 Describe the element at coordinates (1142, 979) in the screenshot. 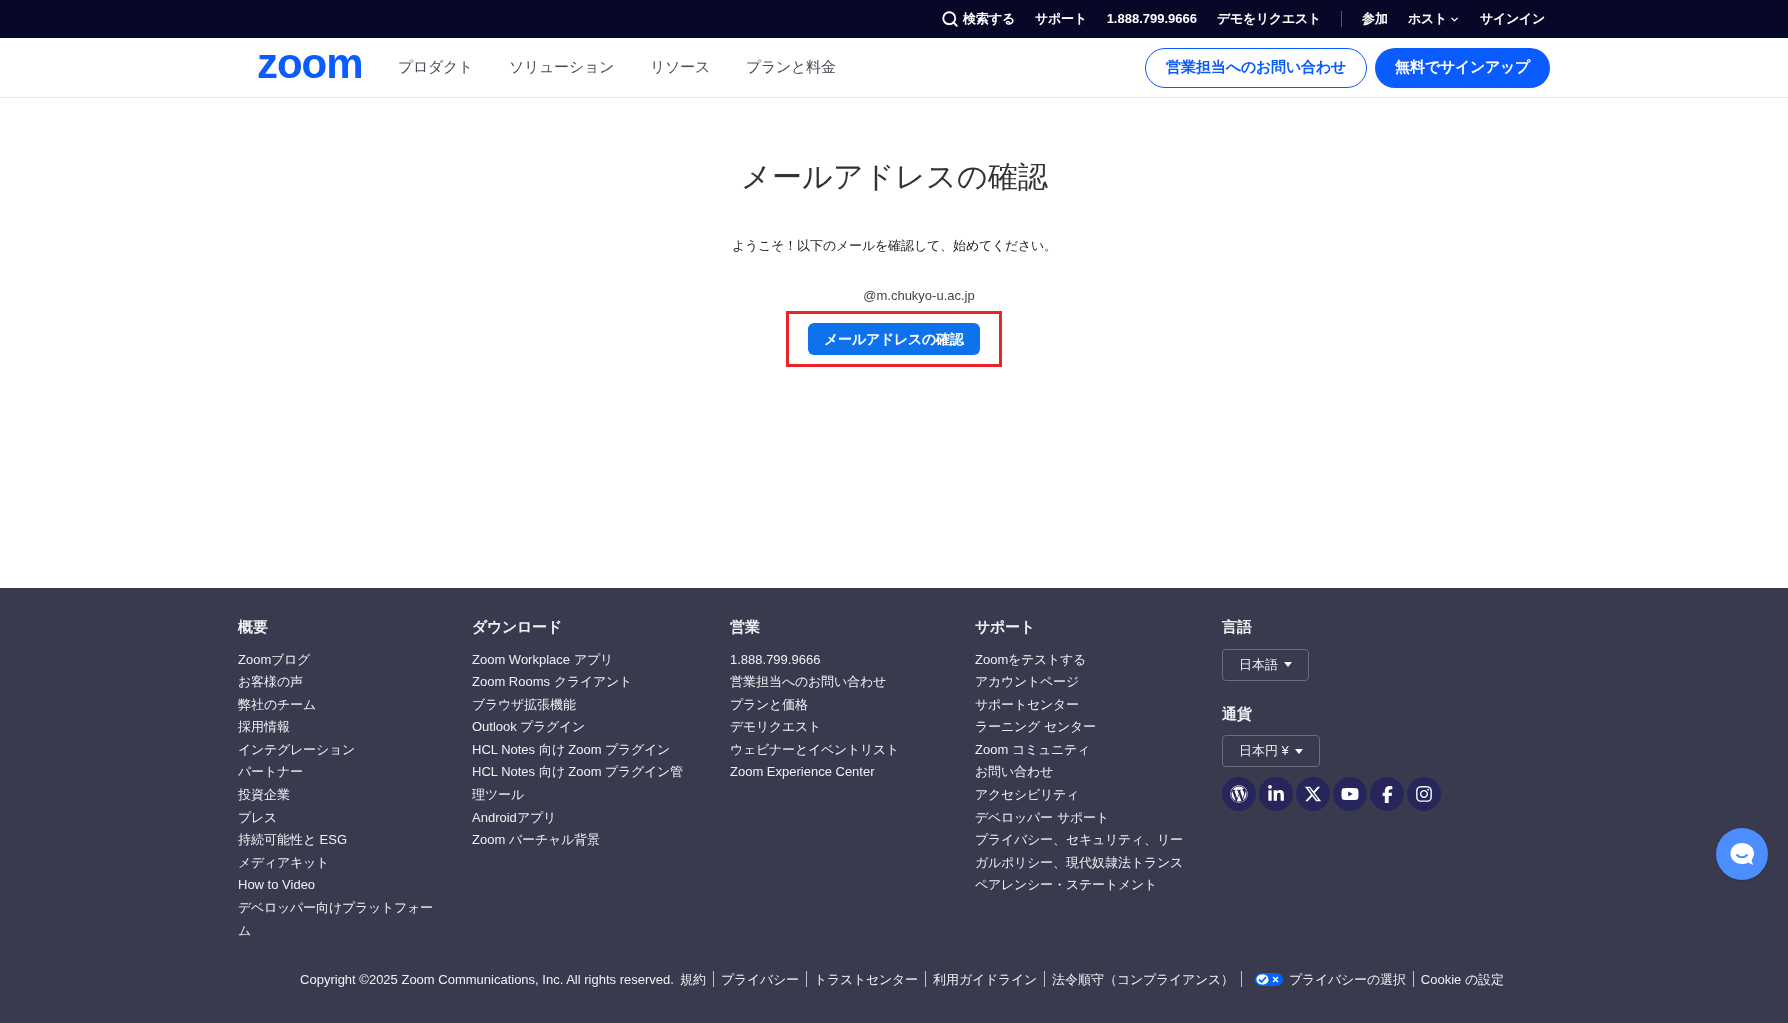

I see `footer-bottom-link: 法令順守（コンプライアンス）` at that location.